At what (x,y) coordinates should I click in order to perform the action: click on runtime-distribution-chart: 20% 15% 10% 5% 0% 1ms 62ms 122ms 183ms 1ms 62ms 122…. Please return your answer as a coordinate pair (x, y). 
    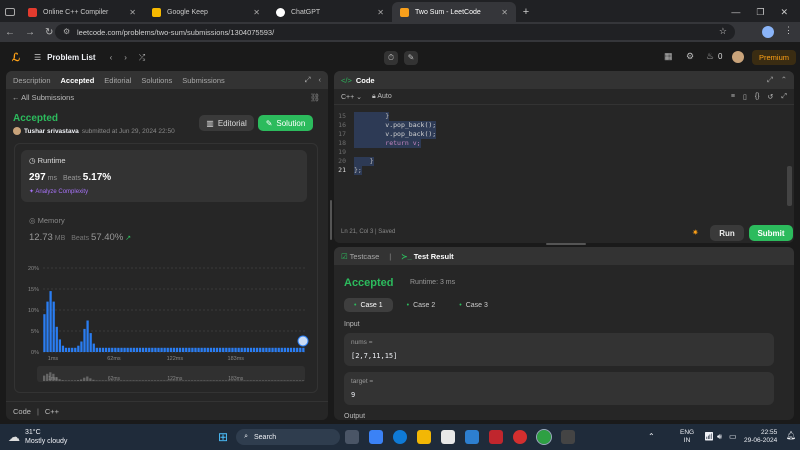
    Looking at the image, I should click on (167, 326).